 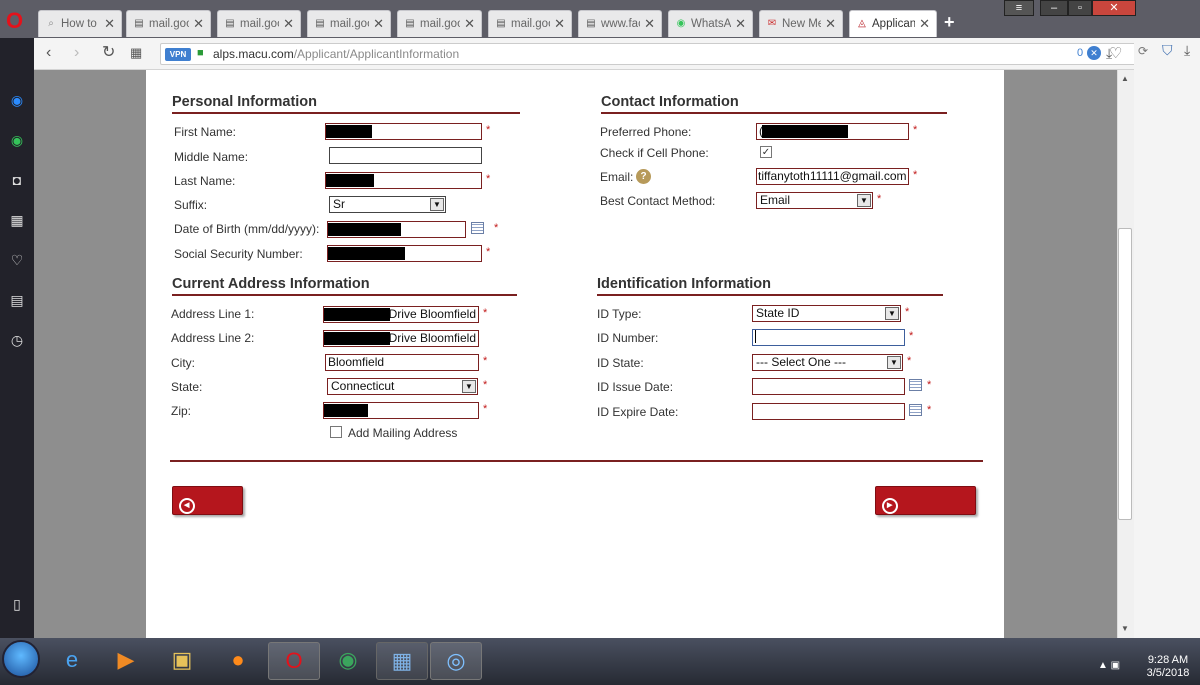 I want to click on media-player-icon: ▶, so click(x=126, y=661).